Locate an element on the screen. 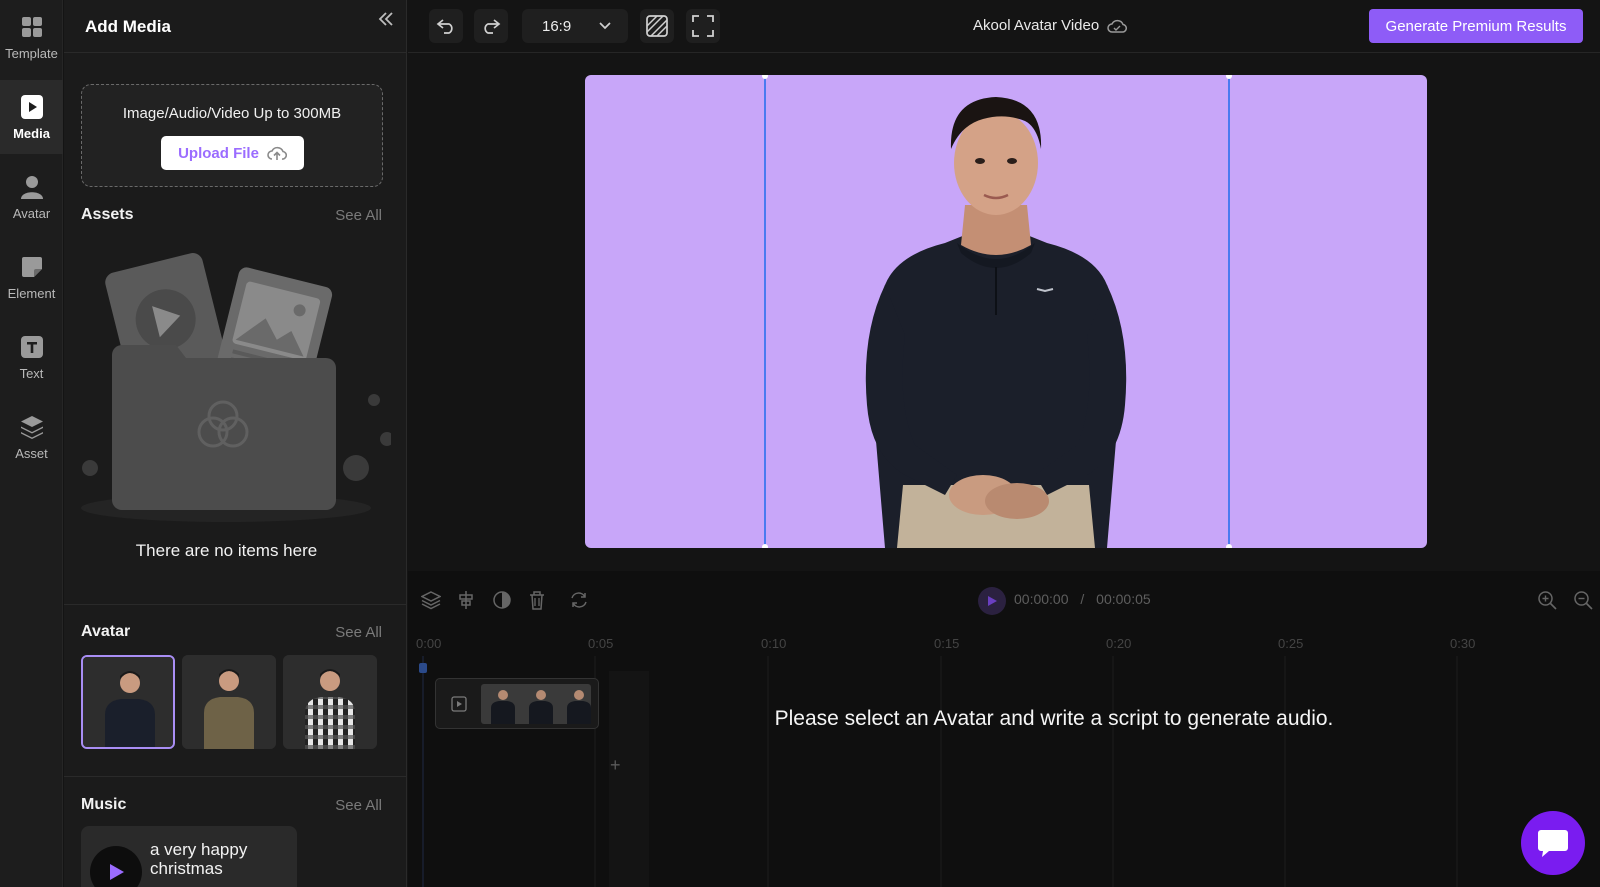  element-shape-icon is located at coordinates (32, 267).